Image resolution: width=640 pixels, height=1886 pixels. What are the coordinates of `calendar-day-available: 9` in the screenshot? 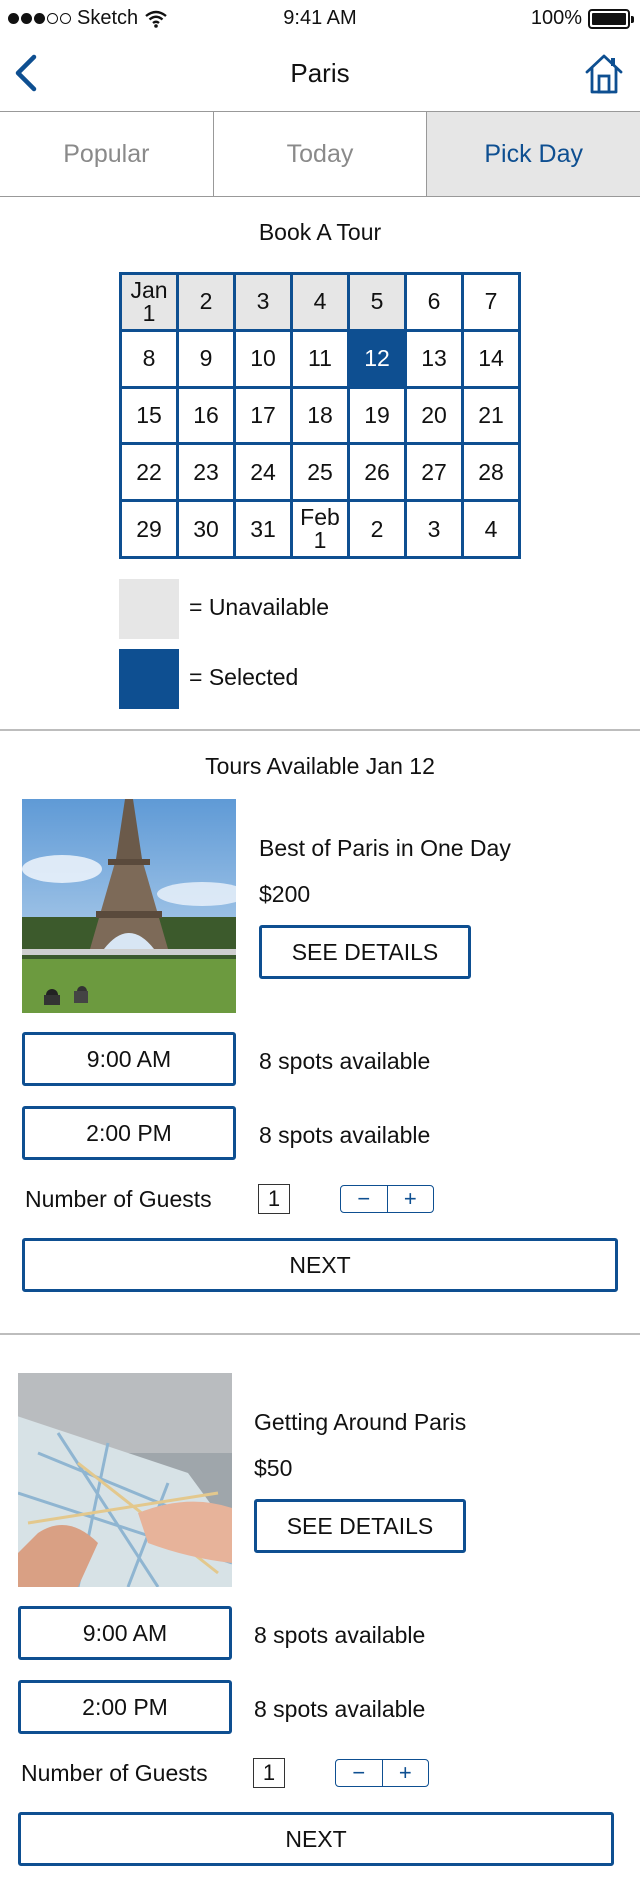 It's located at (206, 358).